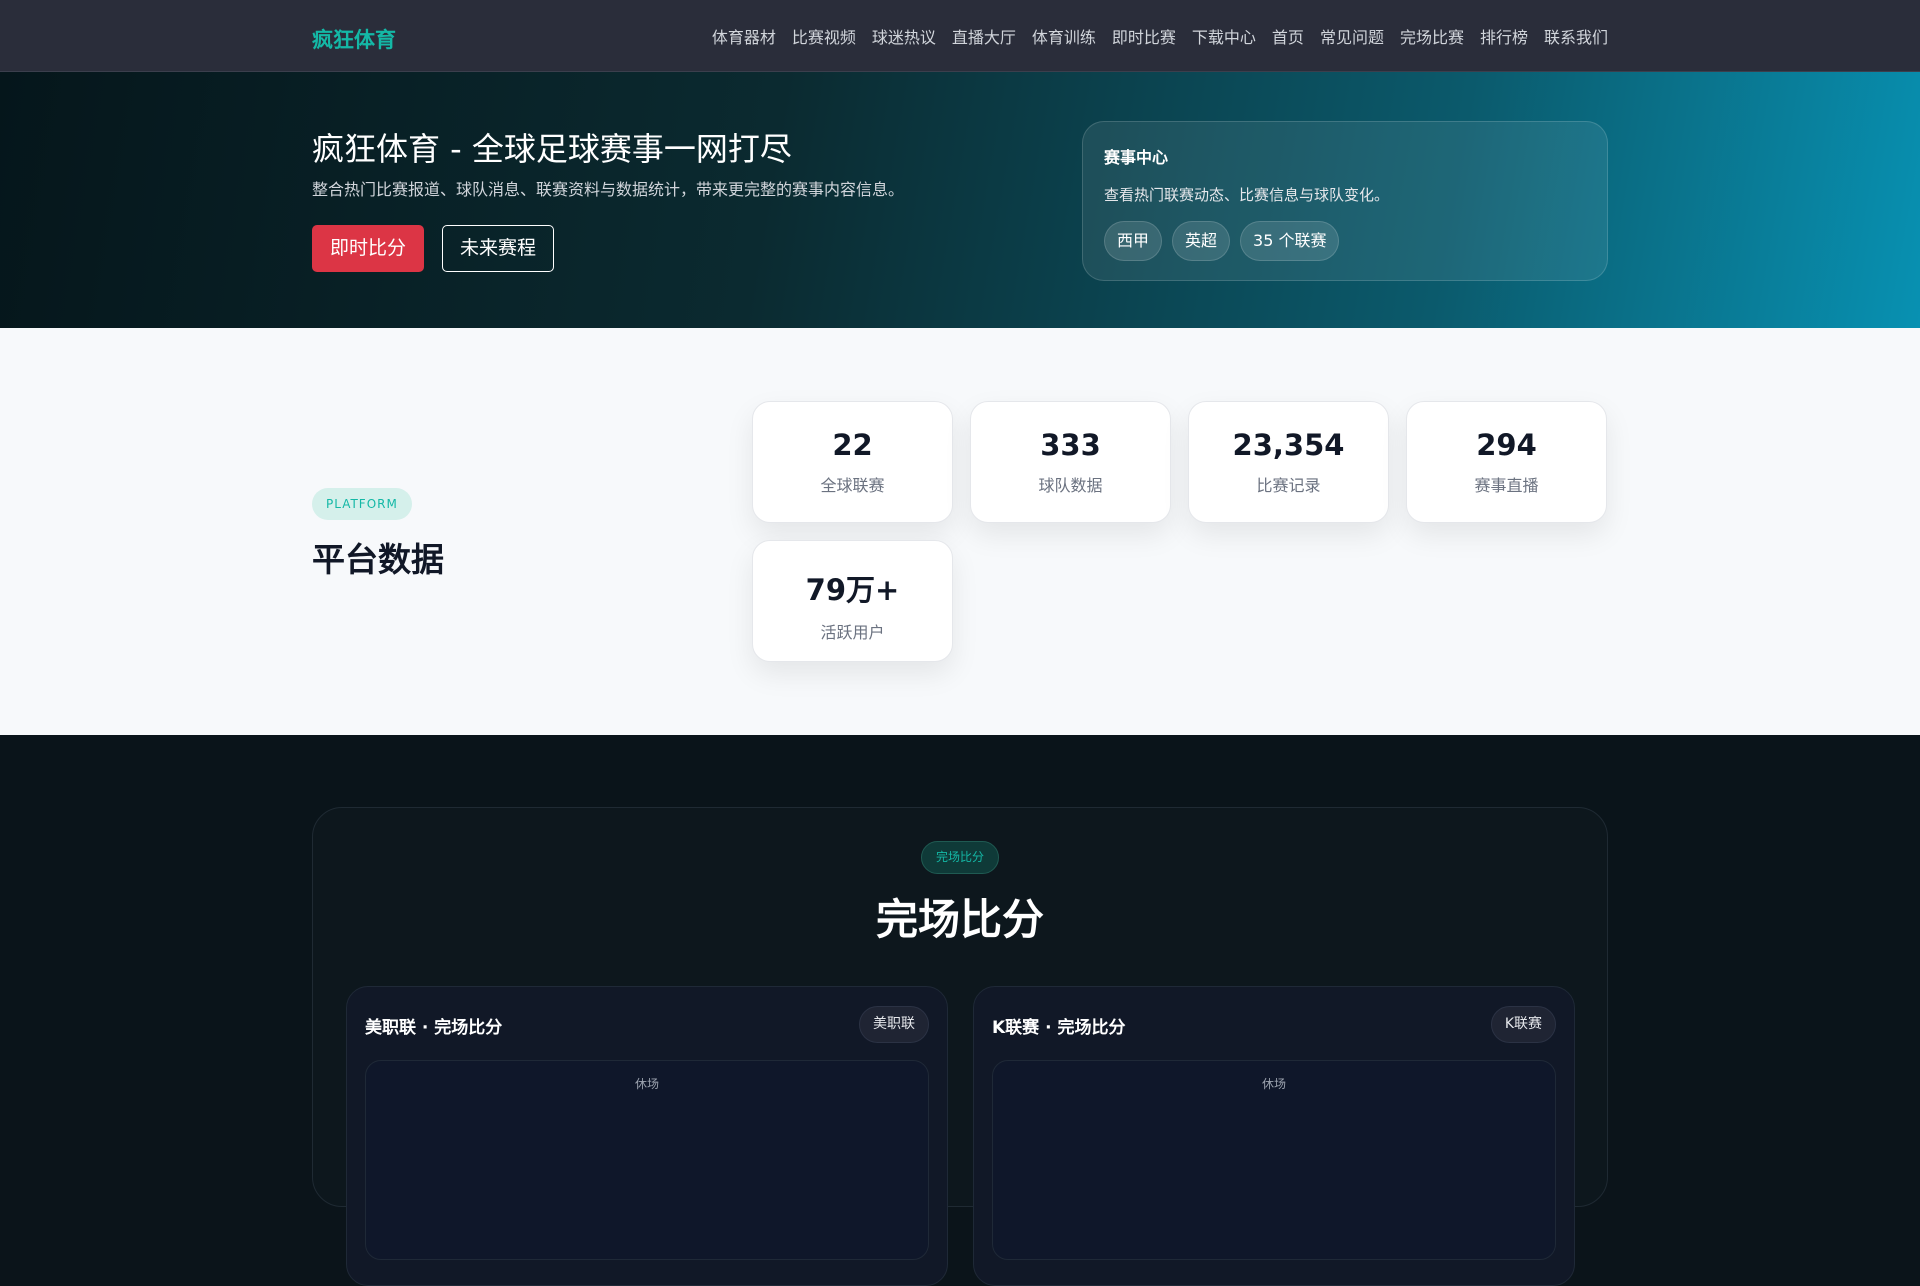  Describe the element at coordinates (744, 36) in the screenshot. I see `nav-item: 体育器材` at that location.